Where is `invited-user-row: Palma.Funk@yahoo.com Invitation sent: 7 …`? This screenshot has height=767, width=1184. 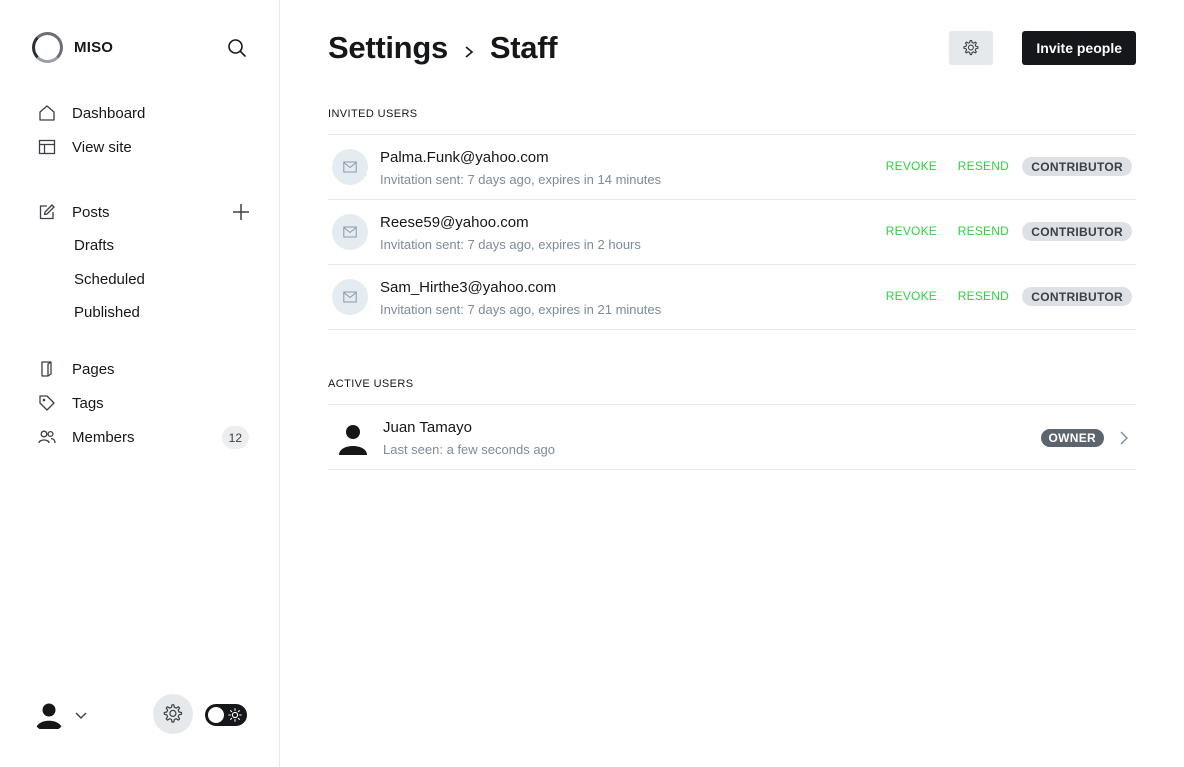 invited-user-row: Palma.Funk@yahoo.com Invitation sent: 7 … is located at coordinates (732, 167).